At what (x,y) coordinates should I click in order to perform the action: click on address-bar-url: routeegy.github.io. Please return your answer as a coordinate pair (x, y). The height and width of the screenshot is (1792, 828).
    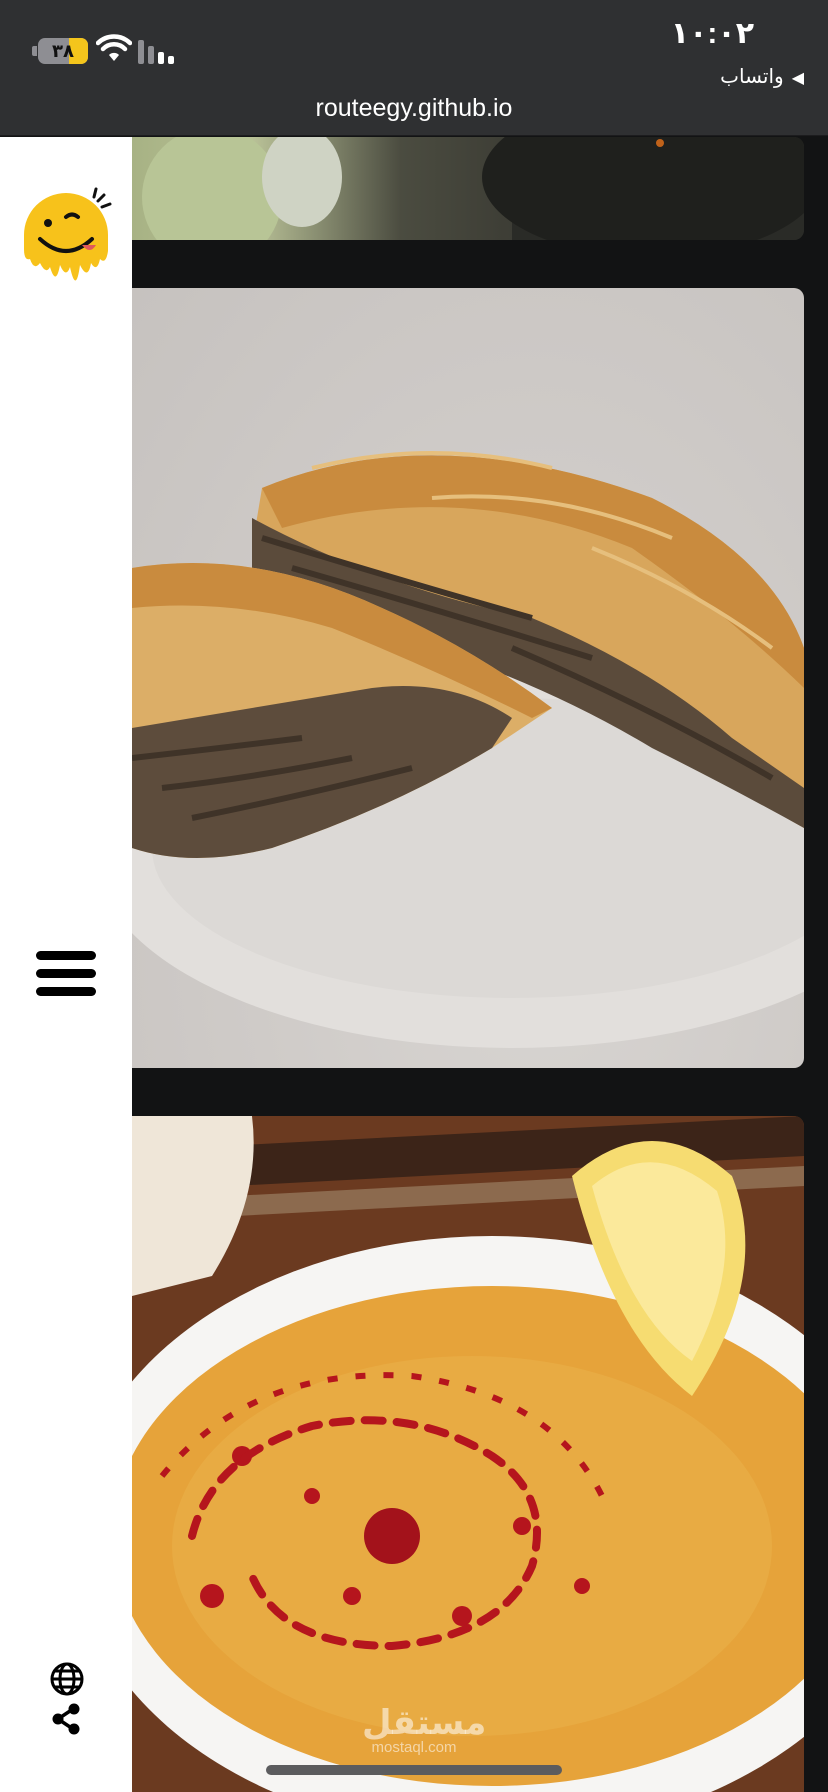
    Looking at the image, I should click on (414, 108).